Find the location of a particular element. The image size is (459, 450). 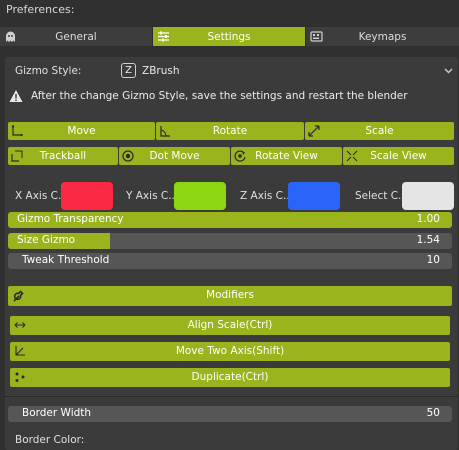

preferences-tabs: General Settings Keymaps is located at coordinates (229, 36).